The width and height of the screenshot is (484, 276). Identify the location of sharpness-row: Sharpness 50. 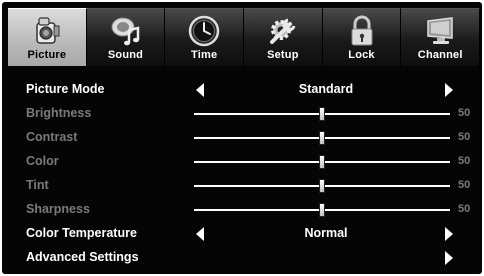
(244, 210).